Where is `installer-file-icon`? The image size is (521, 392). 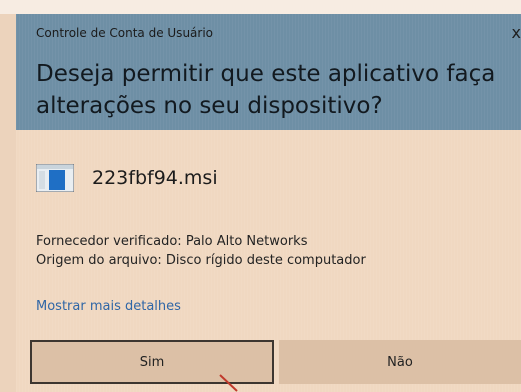 installer-file-icon is located at coordinates (55, 178).